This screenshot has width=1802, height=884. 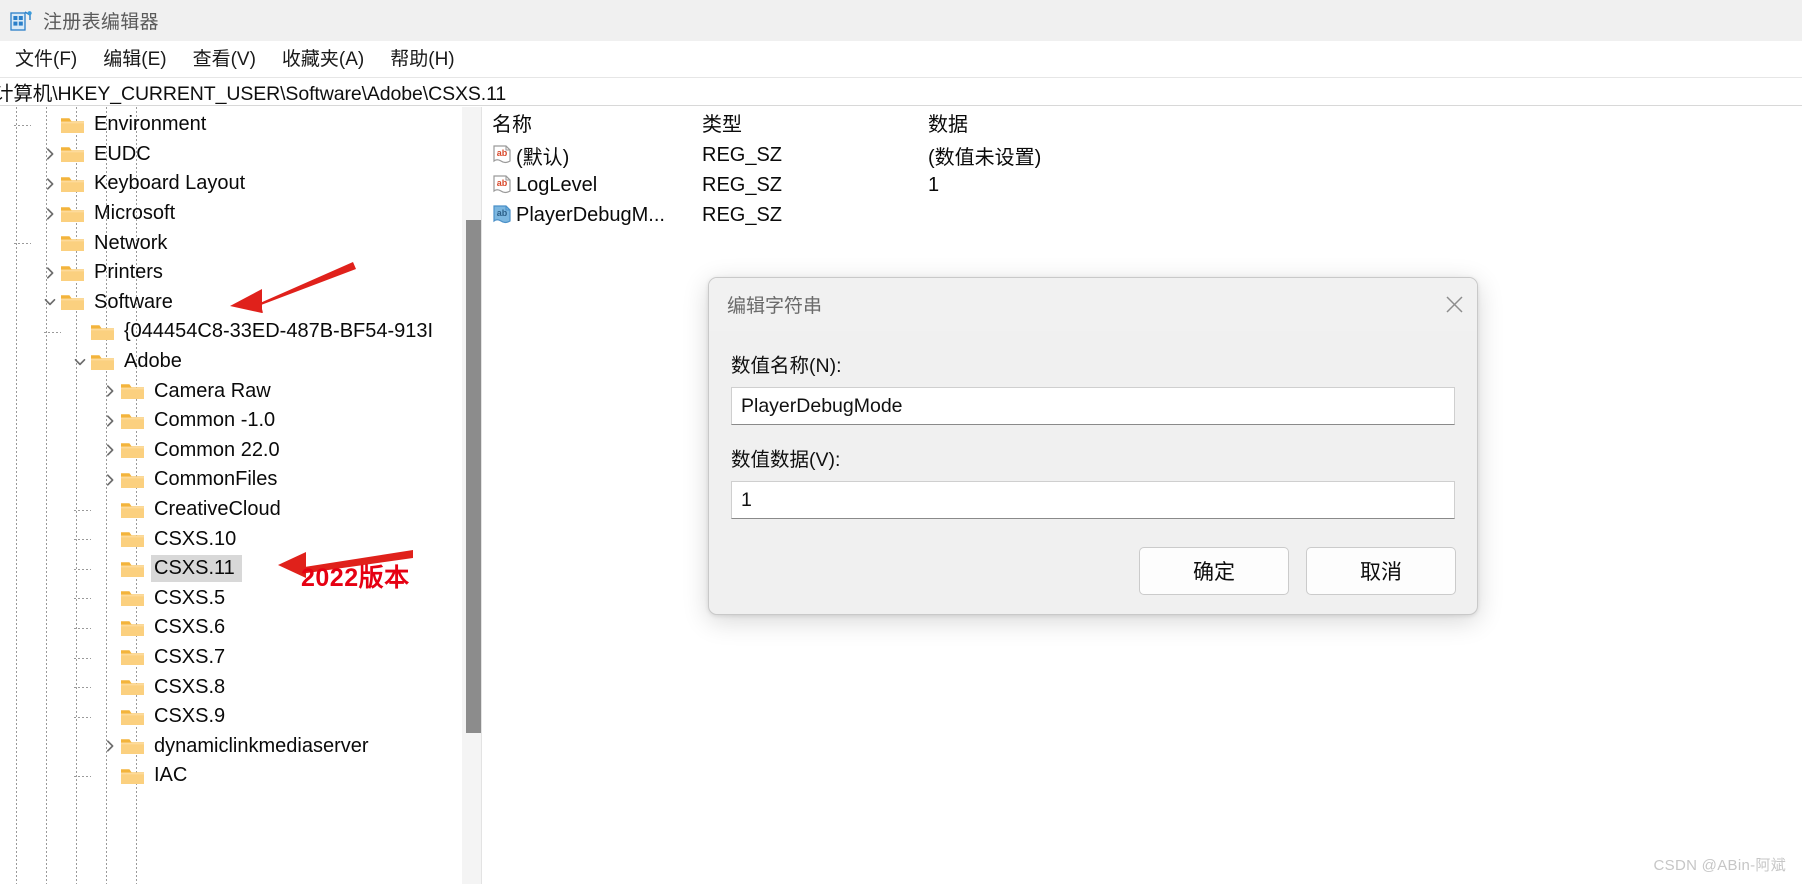 What do you see at coordinates (240, 273) in the screenshot?
I see `tree-node-printers: Printers` at bounding box center [240, 273].